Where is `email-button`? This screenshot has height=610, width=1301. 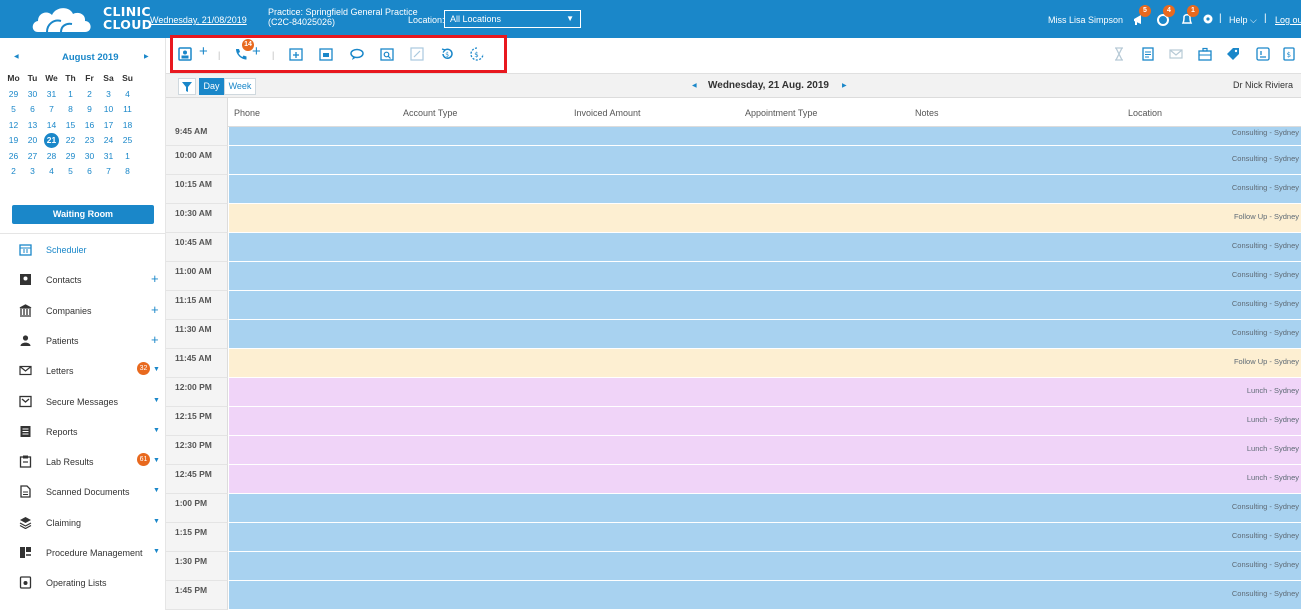 email-button is located at coordinates (1176, 54).